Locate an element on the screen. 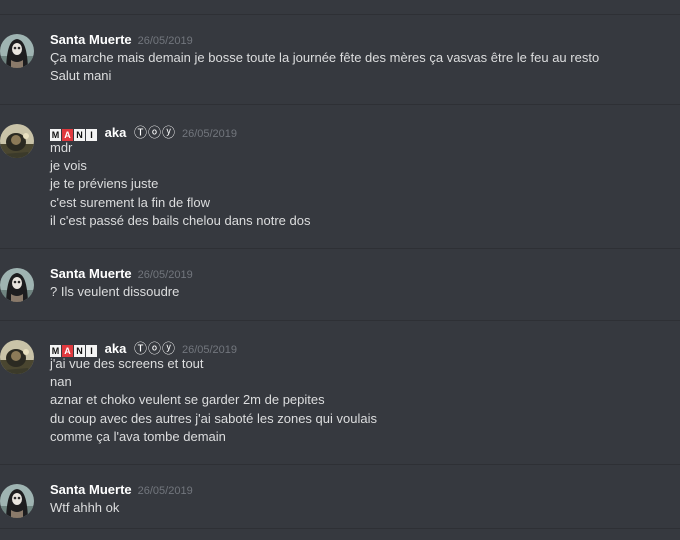  message-line: c'est surement la fin de flow is located at coordinates (130, 202).